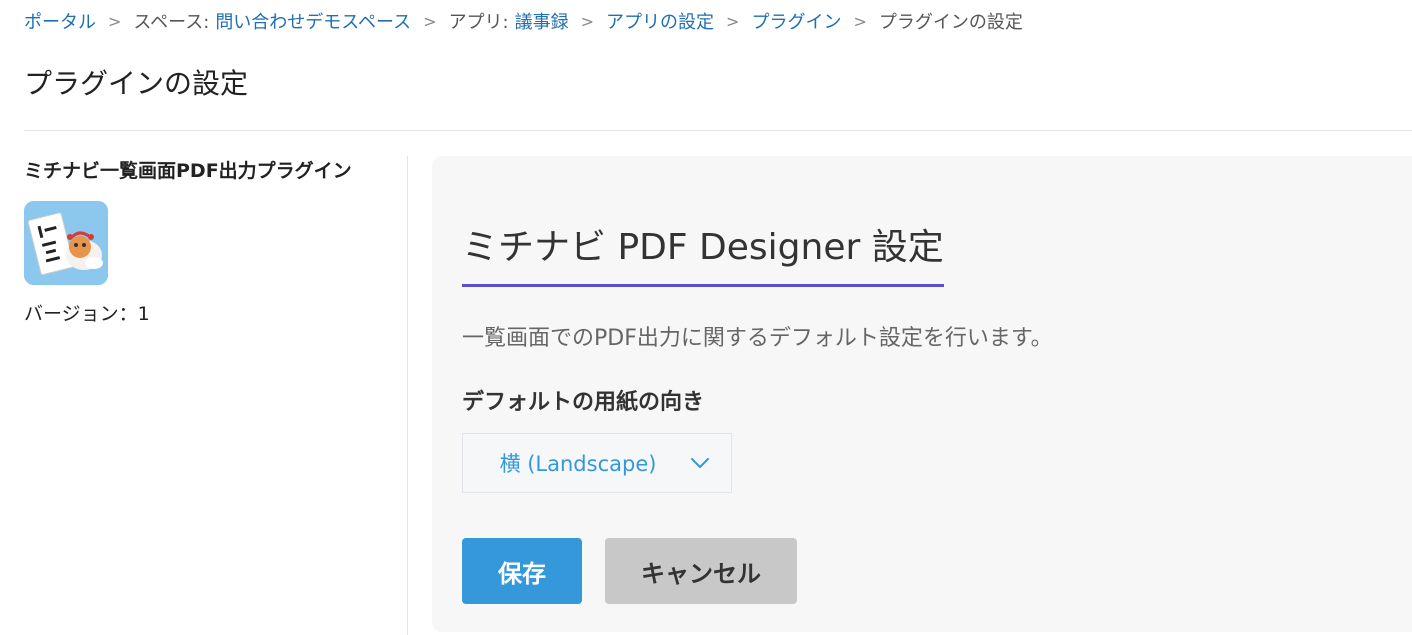  Describe the element at coordinates (578, 464) in the screenshot. I see `orientation-selected-value: 横 (Landscape)` at that location.